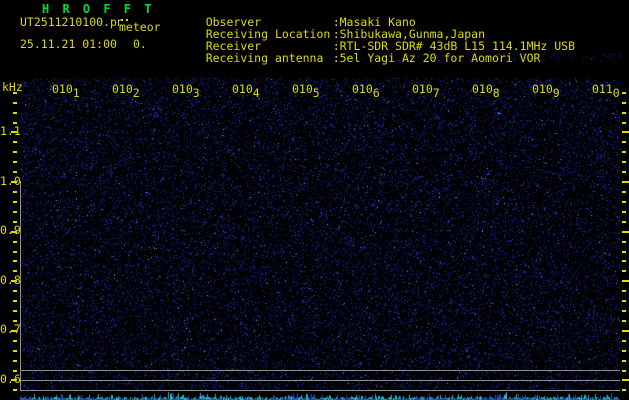  I want to click on station-name: meteor, so click(141, 27).